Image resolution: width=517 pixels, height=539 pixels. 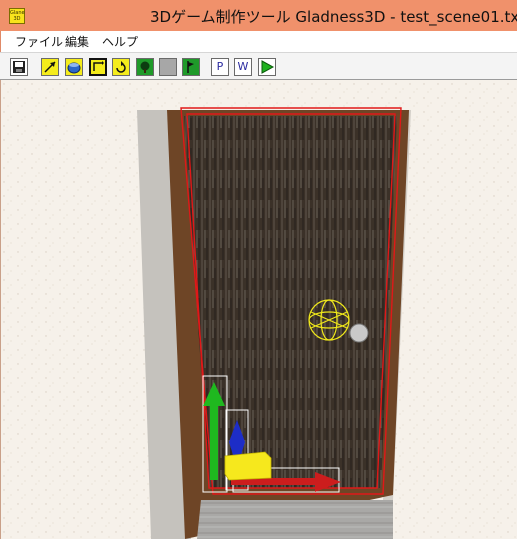 I want to click on y-axis-arrow, so click(x=214, y=442).